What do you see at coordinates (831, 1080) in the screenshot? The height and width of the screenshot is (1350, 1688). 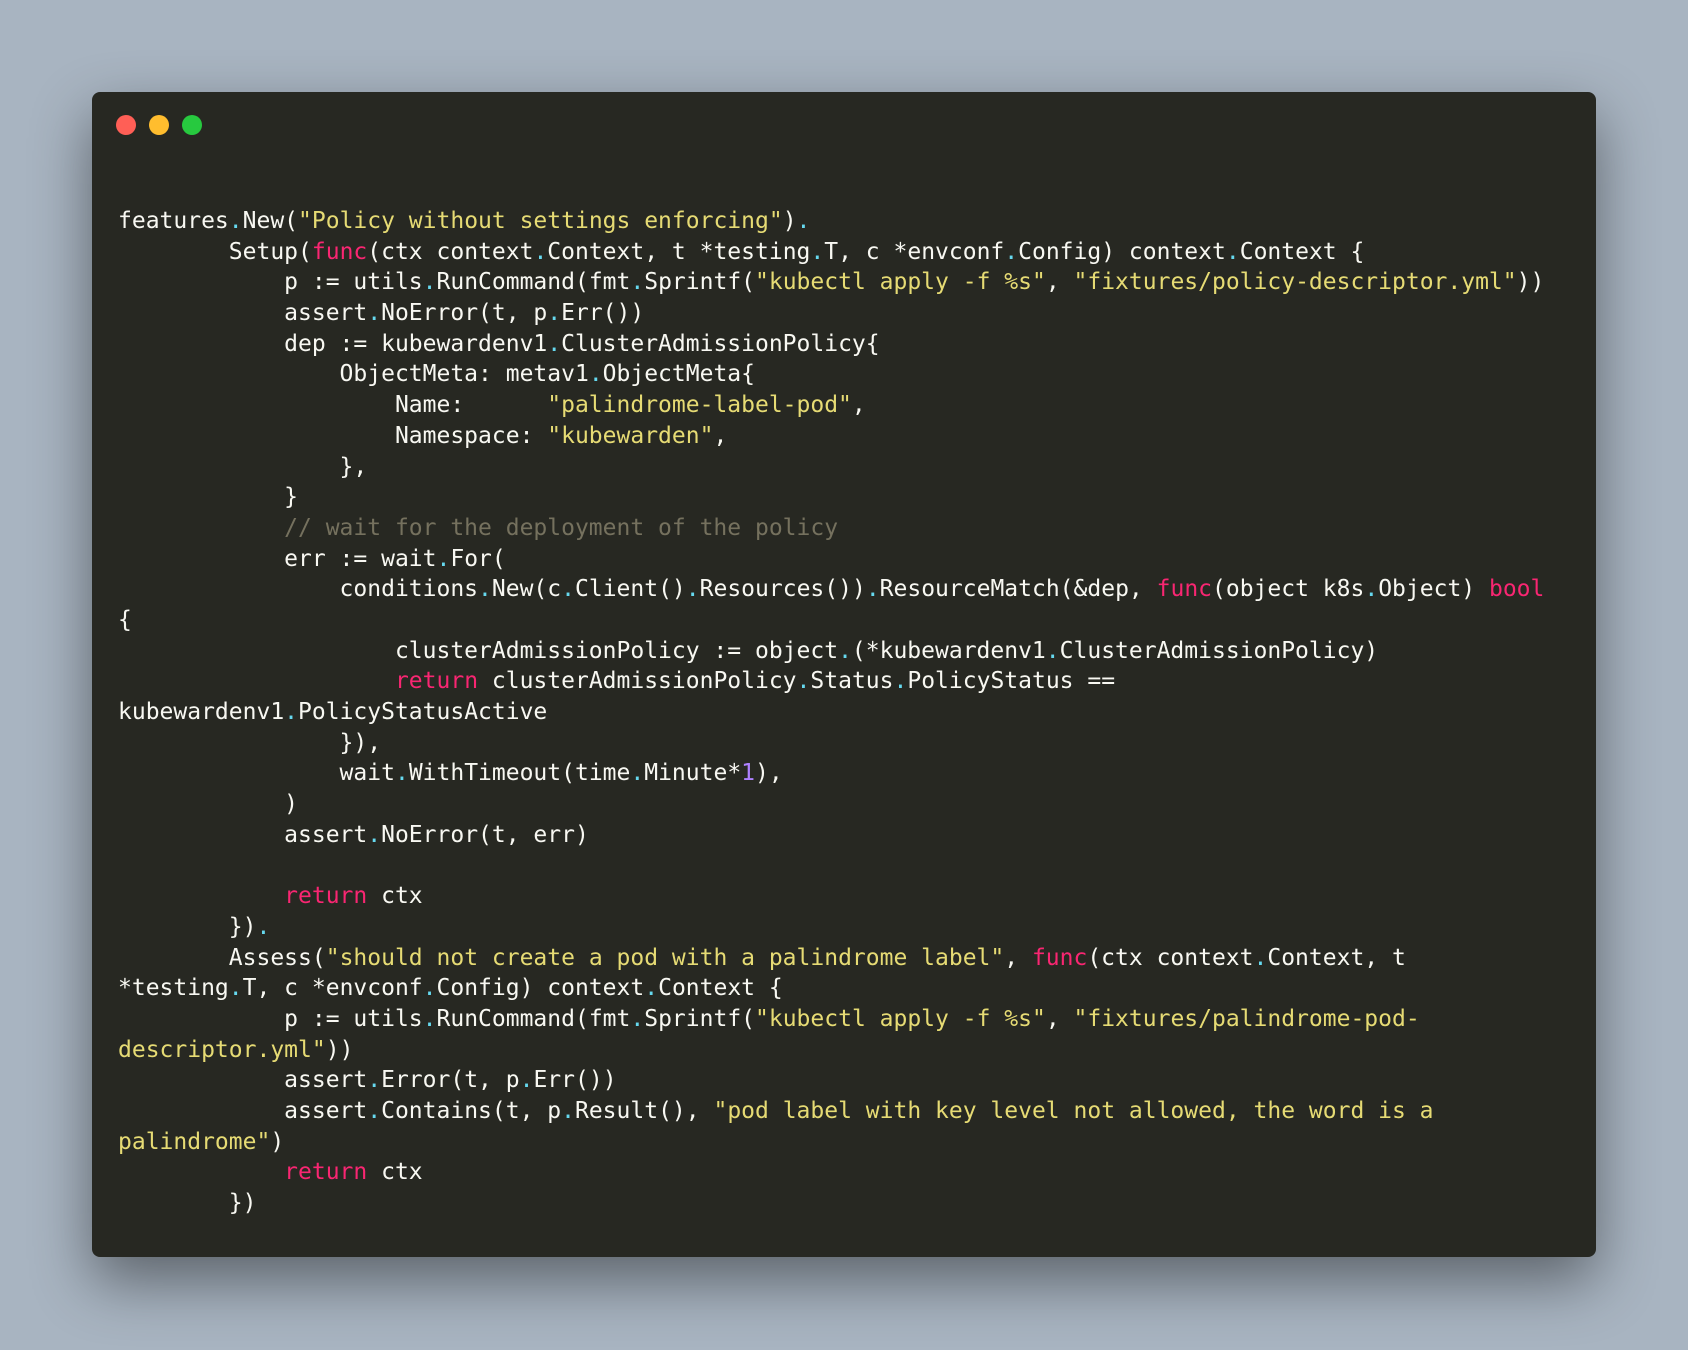 I see `code-line: assert.Error(t, p.Err())` at bounding box center [831, 1080].